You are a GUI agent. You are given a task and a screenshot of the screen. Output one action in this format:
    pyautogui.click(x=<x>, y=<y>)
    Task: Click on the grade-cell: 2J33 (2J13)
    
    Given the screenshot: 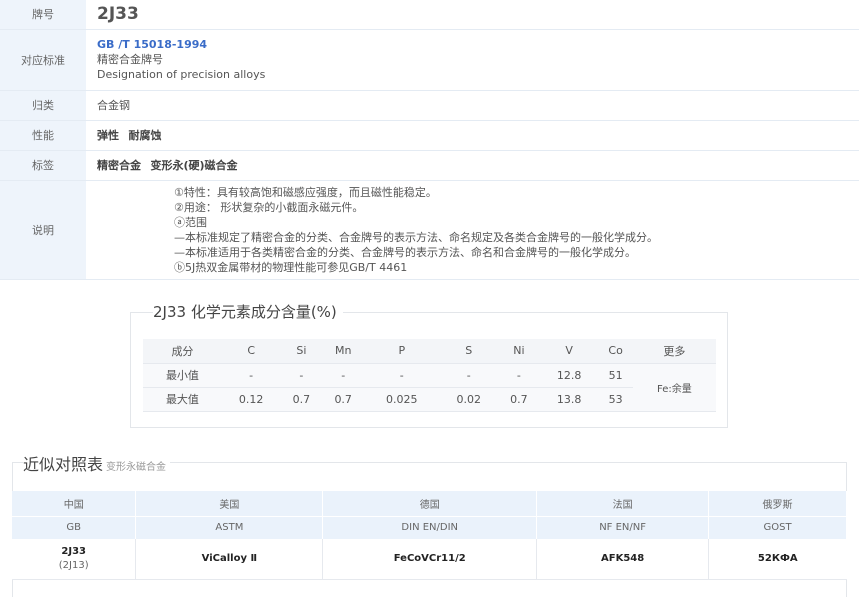 What is the action you would take?
    pyautogui.click(x=74, y=559)
    